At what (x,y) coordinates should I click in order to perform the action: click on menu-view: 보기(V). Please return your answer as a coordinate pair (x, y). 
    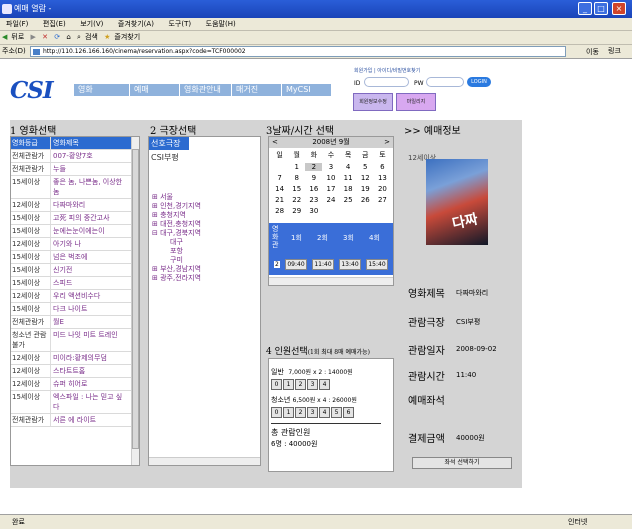
    Looking at the image, I should click on (91, 24).